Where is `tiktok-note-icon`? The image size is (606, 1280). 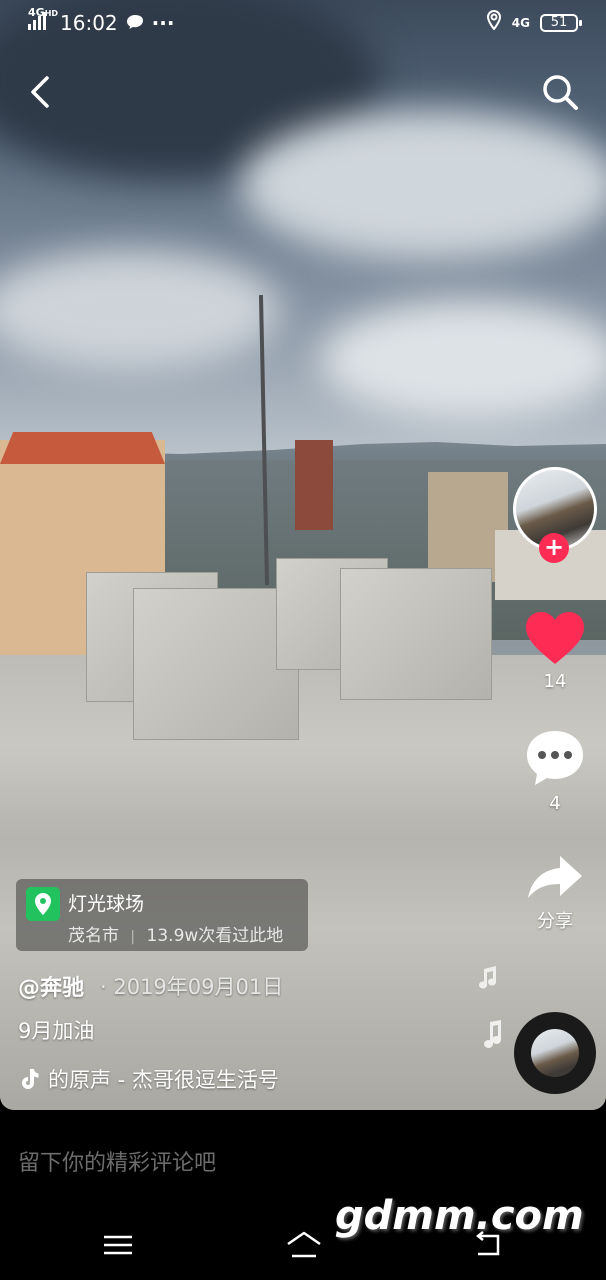 tiktok-note-icon is located at coordinates (30, 1079).